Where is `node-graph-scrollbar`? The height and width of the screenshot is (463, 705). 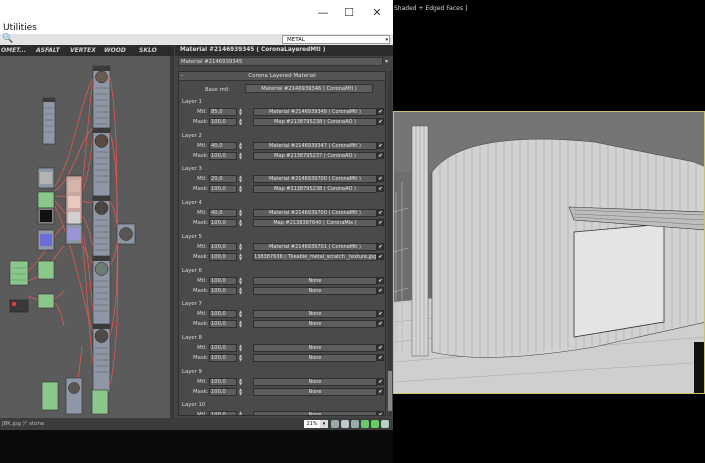 node-graph-scrollbar is located at coordinates (172, 237).